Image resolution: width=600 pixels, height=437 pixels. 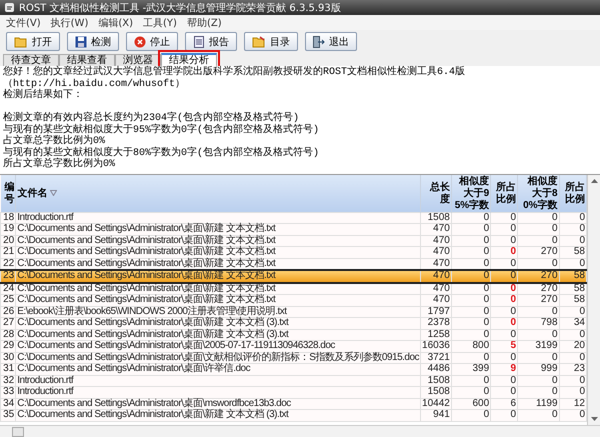 I want to click on table-row: 34 C:\Documents and Settings\Administrator\桌面\mswordfbce13b3.doc 10442 600 6 1199 12, so click(x=293, y=404).